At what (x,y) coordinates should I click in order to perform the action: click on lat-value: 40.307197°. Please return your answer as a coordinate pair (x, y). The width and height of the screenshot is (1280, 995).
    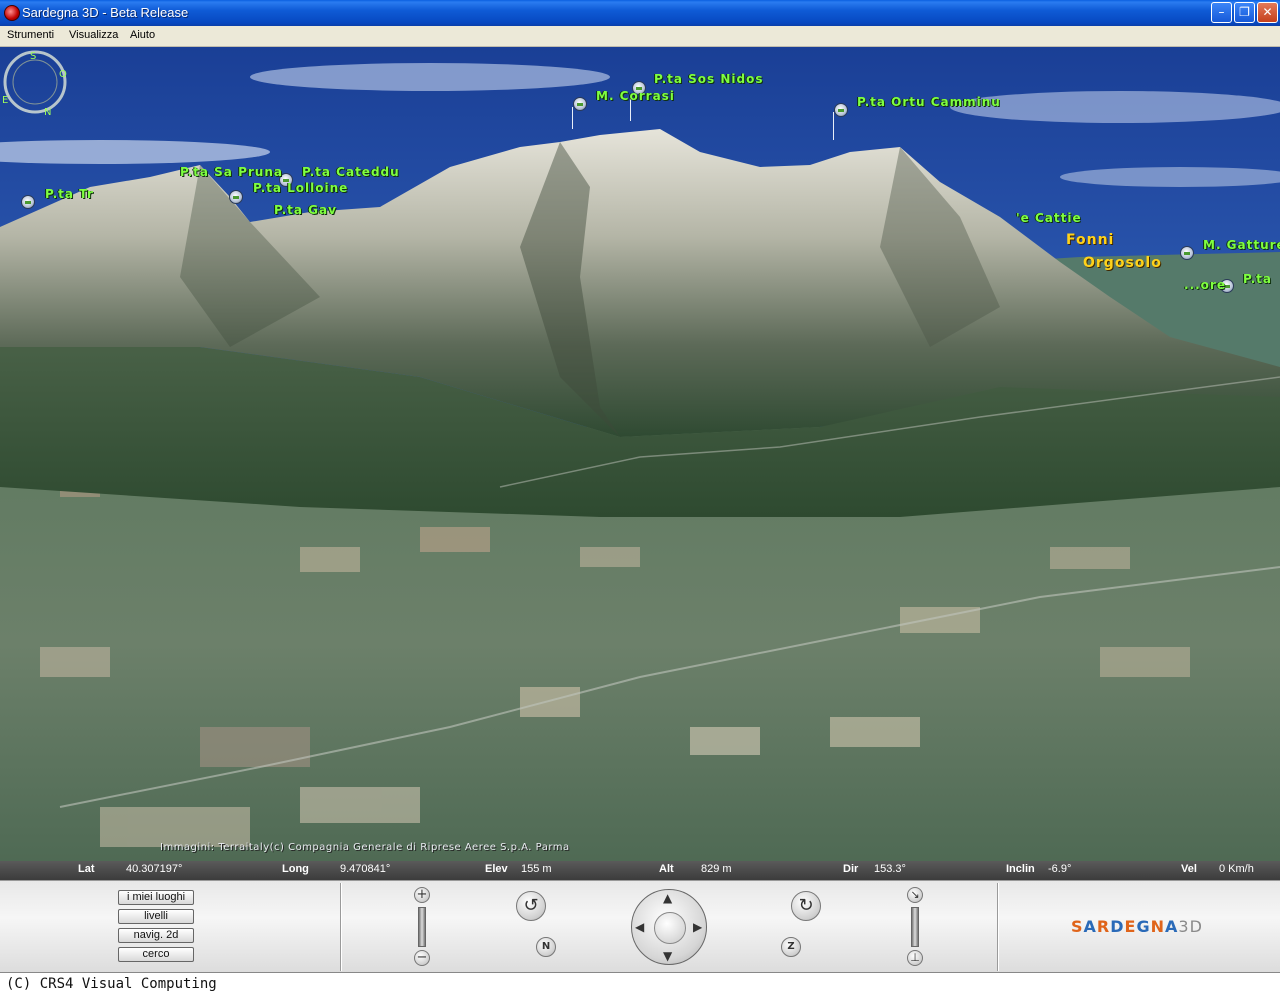
    Looking at the image, I should click on (154, 869).